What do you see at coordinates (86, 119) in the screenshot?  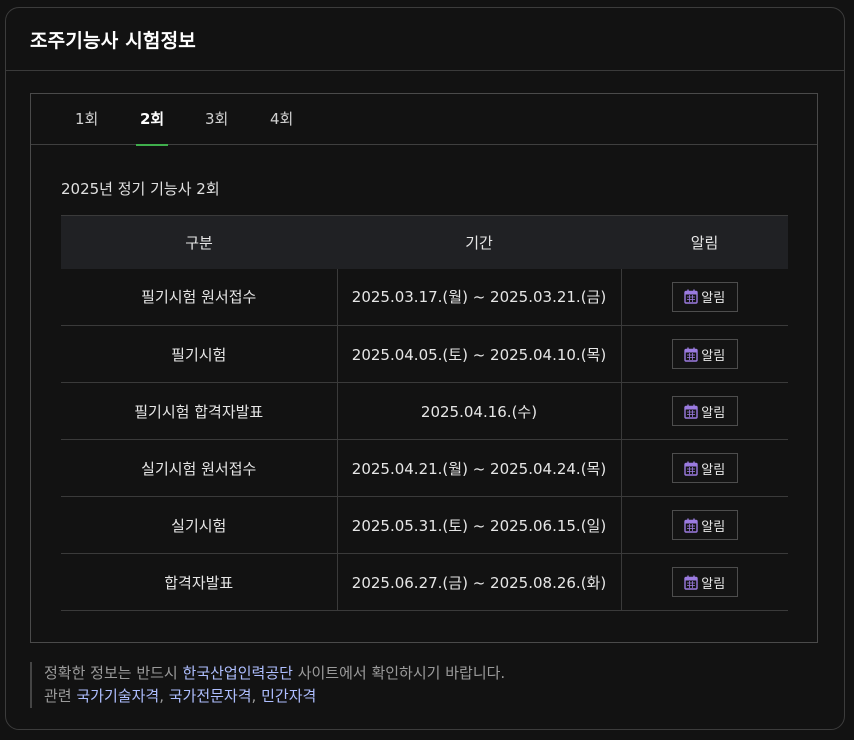 I see `tab-round-1: 1회` at bounding box center [86, 119].